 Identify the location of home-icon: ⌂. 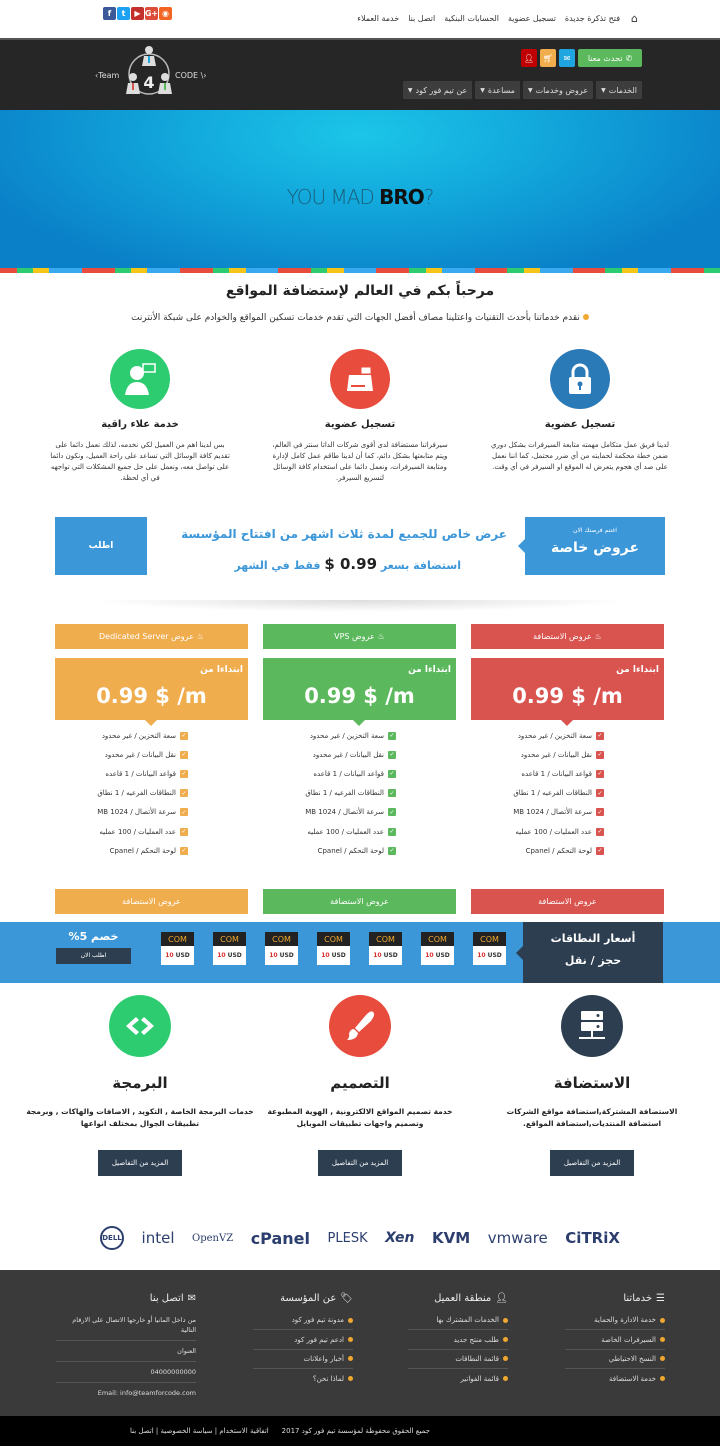
(634, 18).